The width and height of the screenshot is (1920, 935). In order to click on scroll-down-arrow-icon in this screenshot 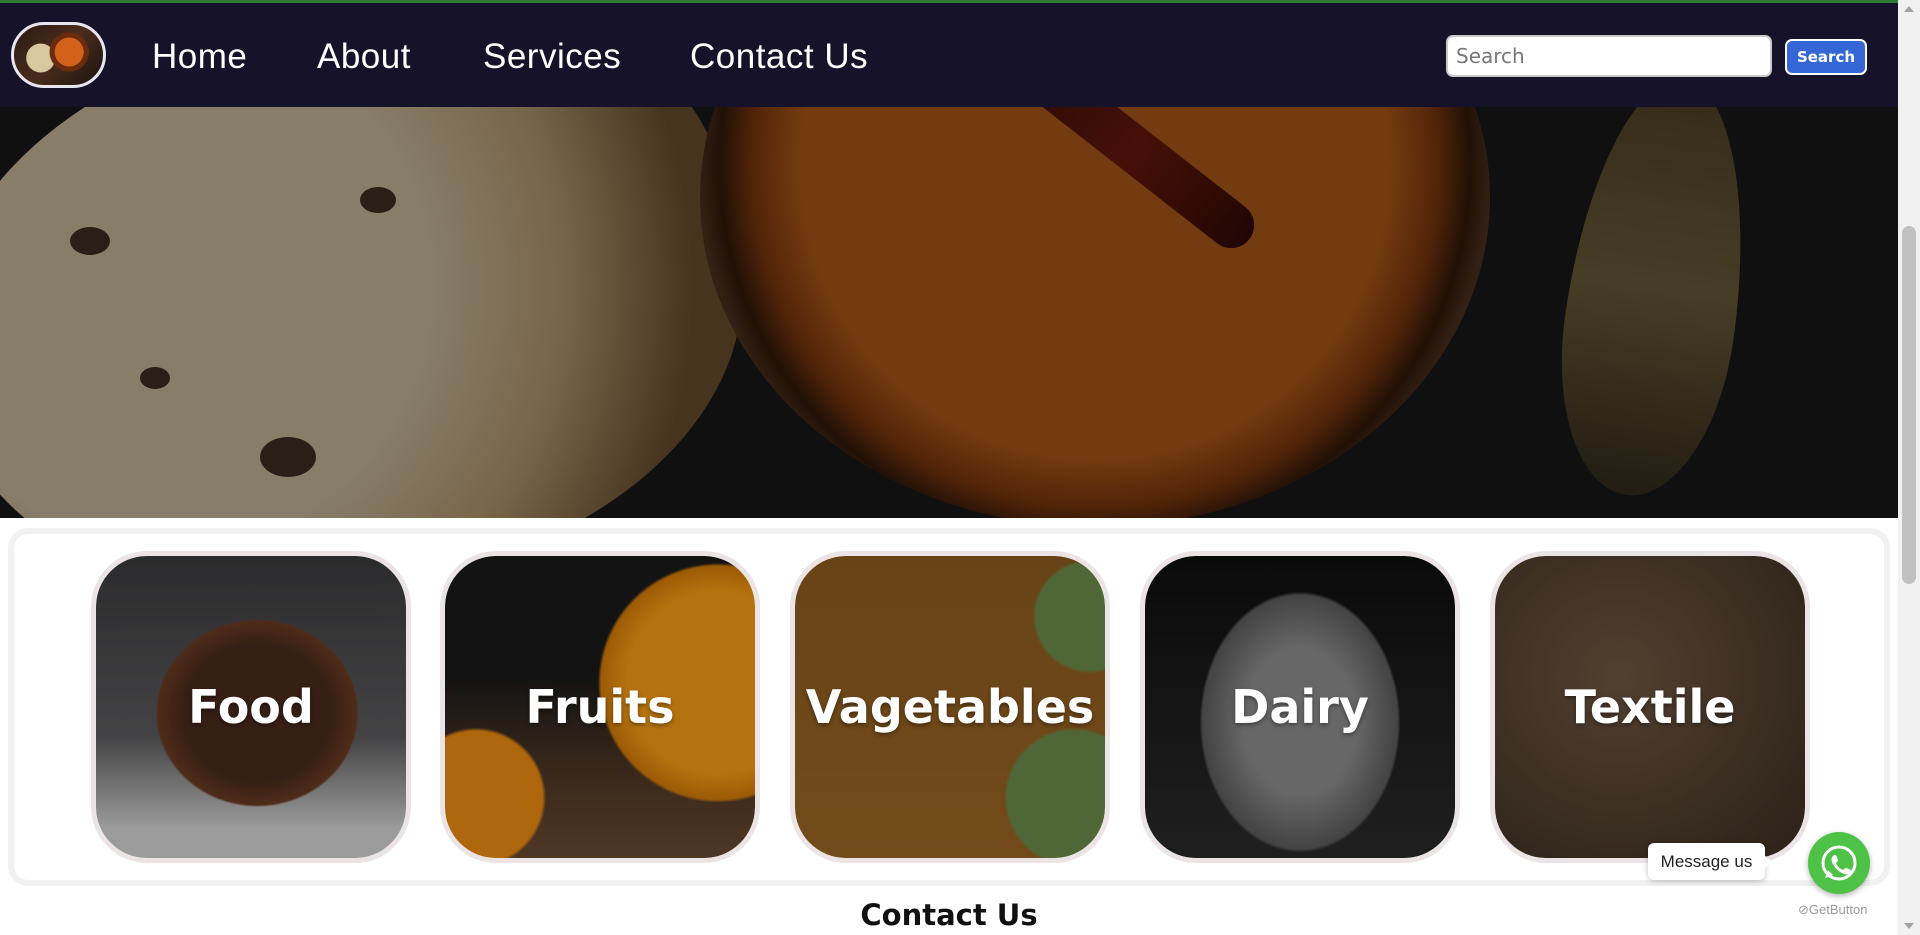, I will do `click(1909, 926)`.